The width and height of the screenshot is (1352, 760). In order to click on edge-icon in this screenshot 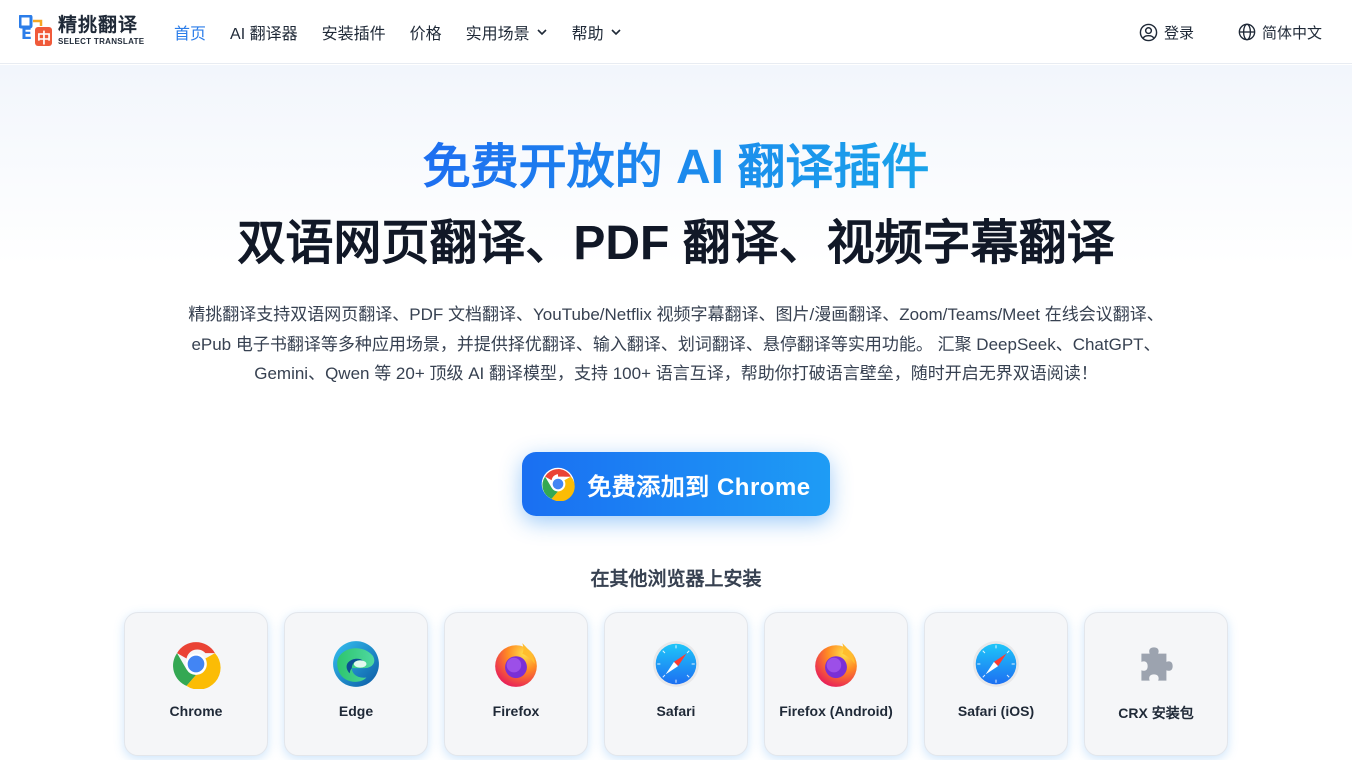, I will do `click(356, 664)`.